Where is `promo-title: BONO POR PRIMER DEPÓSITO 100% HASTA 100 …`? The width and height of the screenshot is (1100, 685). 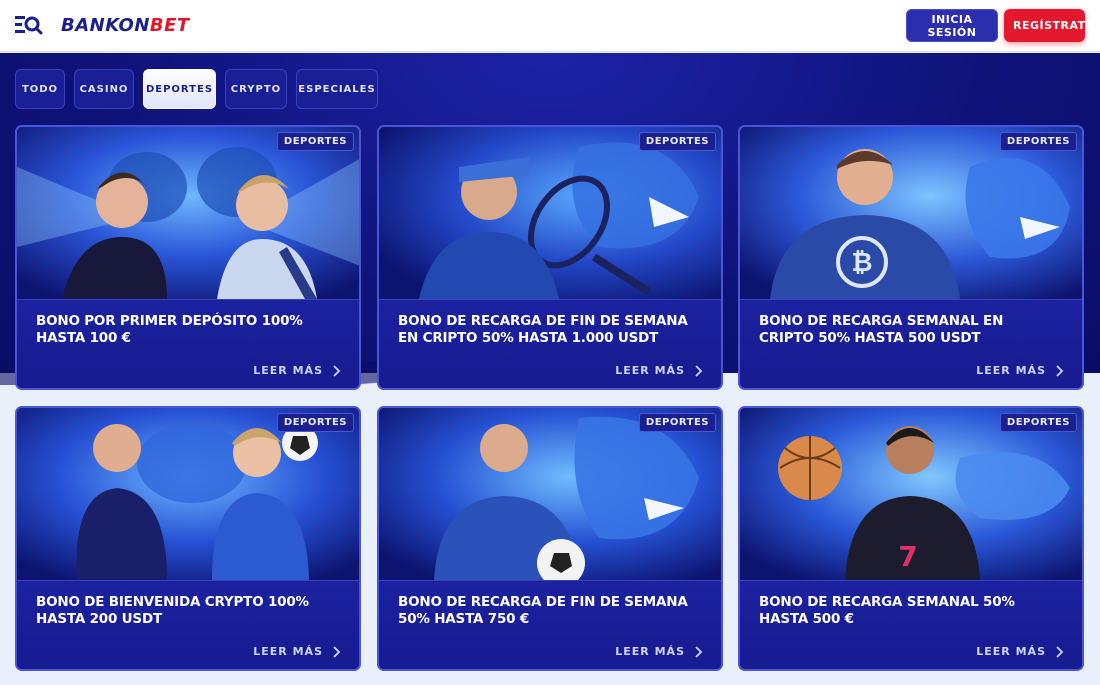 promo-title: BONO POR PRIMER DEPÓSITO 100% HASTA 100 … is located at coordinates (169, 329).